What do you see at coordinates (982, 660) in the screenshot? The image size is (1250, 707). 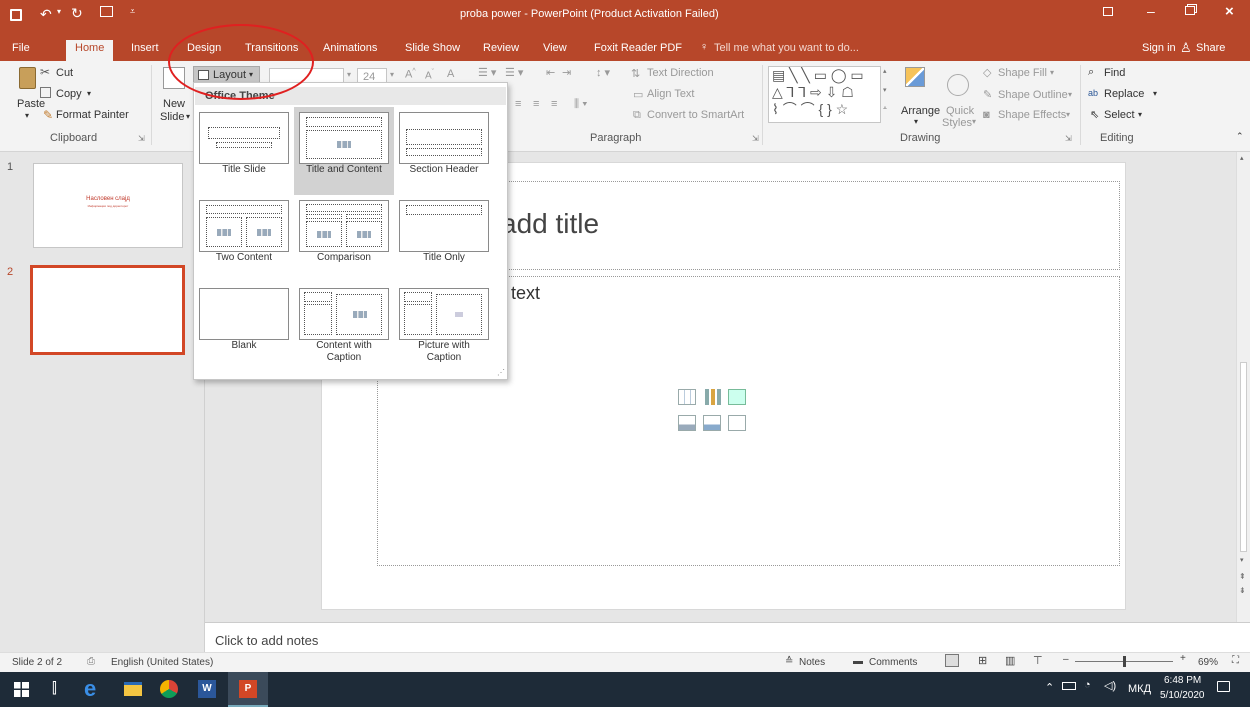 I see `slide-sorter-icon: ⊞` at bounding box center [982, 660].